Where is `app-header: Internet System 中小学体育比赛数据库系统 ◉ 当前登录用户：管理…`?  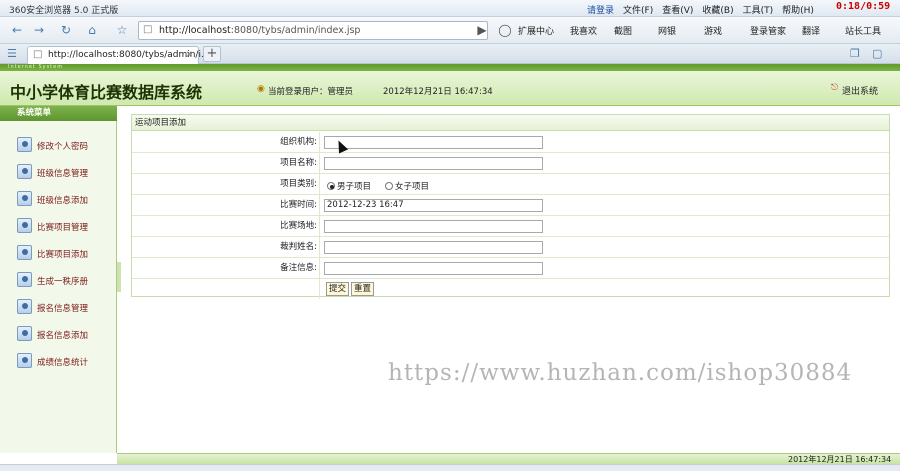 app-header: Internet System 中小学体育比赛数据库系统 ◉ 当前登录用户：管理… is located at coordinates (450, 85).